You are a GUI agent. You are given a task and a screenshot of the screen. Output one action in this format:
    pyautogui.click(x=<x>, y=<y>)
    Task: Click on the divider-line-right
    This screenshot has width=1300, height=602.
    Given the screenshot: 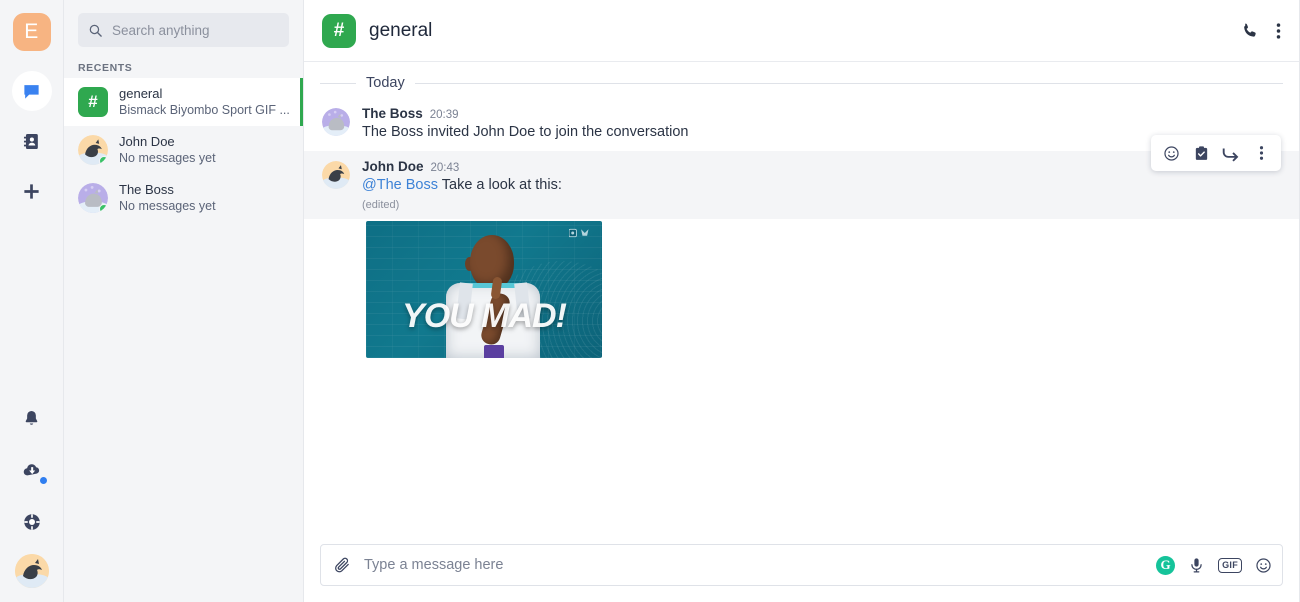 What is the action you would take?
    pyautogui.click(x=848, y=83)
    